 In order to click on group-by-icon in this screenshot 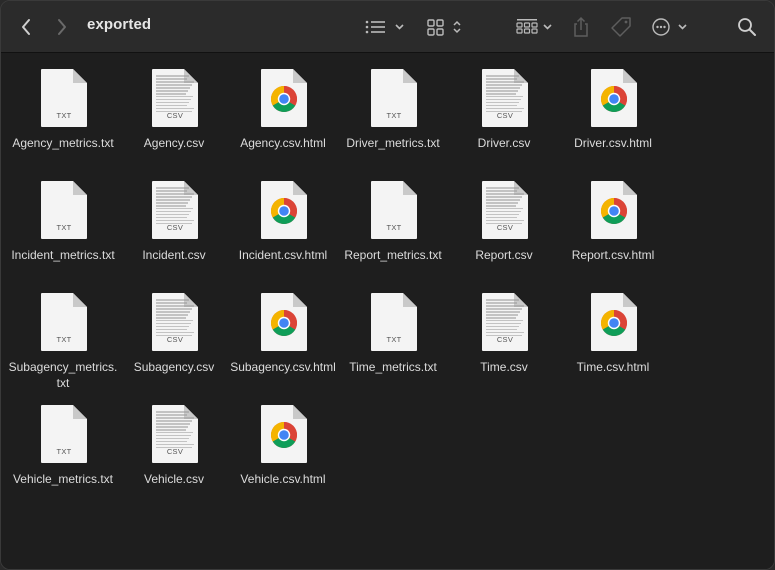, I will do `click(534, 26)`.